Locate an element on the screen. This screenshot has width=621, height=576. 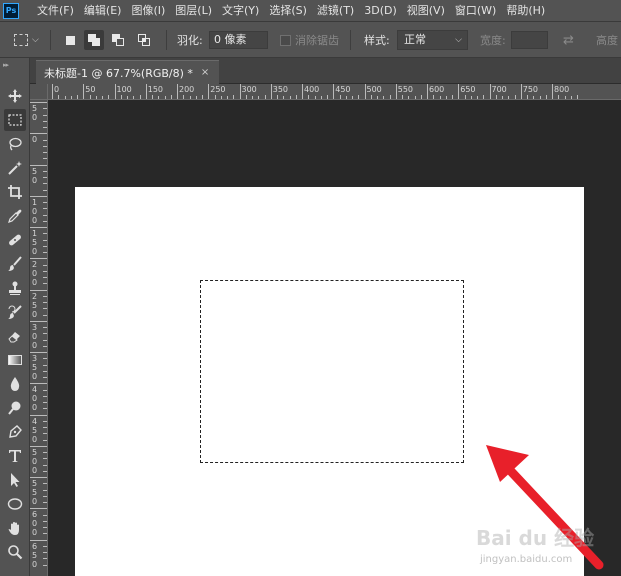
panel-collapse-icon: ▸▸ is located at coordinates (6, 65).